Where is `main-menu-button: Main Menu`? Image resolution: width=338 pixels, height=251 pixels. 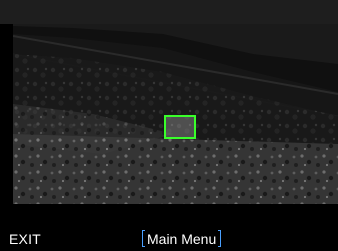
main-menu-button: Main Menu is located at coordinates (182, 238).